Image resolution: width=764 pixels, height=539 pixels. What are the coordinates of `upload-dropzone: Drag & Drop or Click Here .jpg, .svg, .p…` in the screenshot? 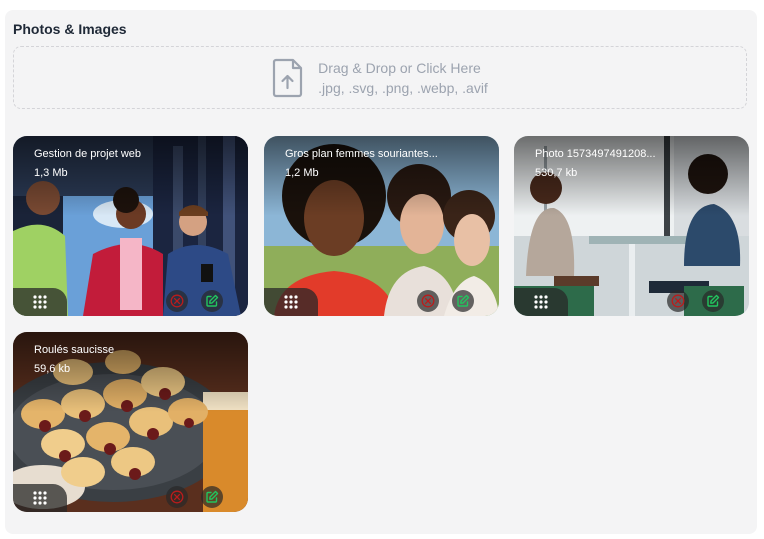 It's located at (380, 77).